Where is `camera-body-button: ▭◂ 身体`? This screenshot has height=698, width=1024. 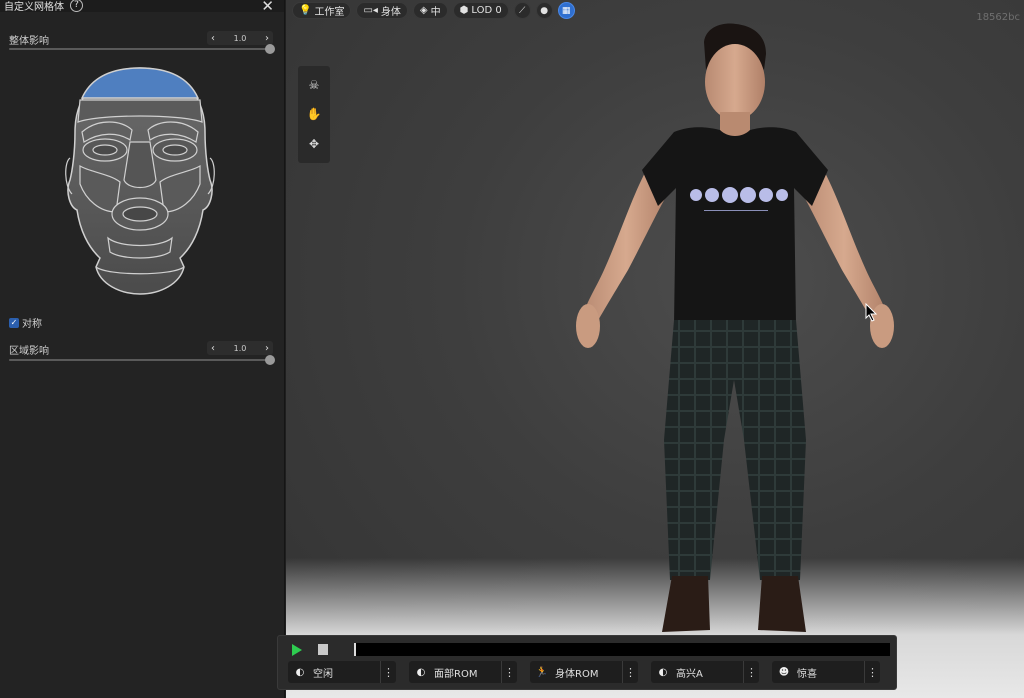
camera-body-button: ▭◂ 身体 is located at coordinates (382, 10).